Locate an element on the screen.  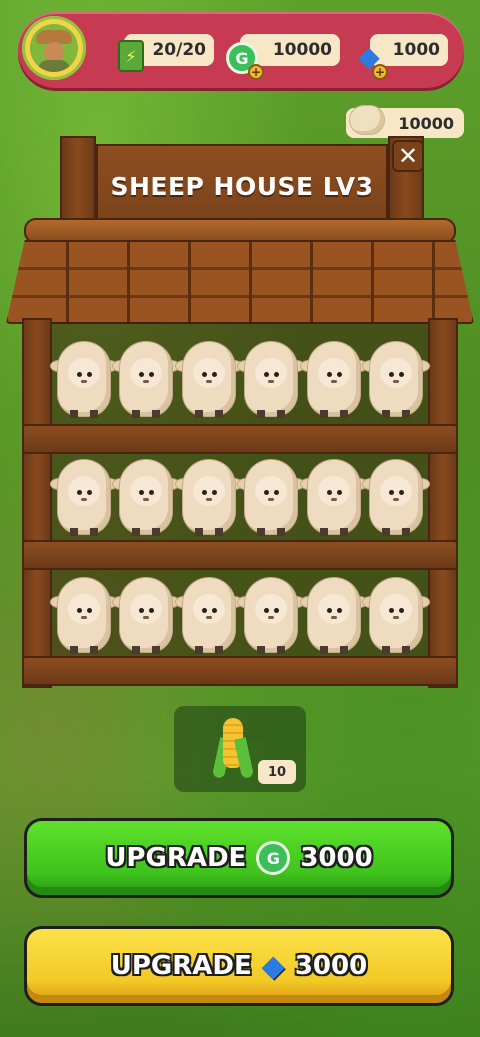
player-avatar is located at coordinates (54, 48).